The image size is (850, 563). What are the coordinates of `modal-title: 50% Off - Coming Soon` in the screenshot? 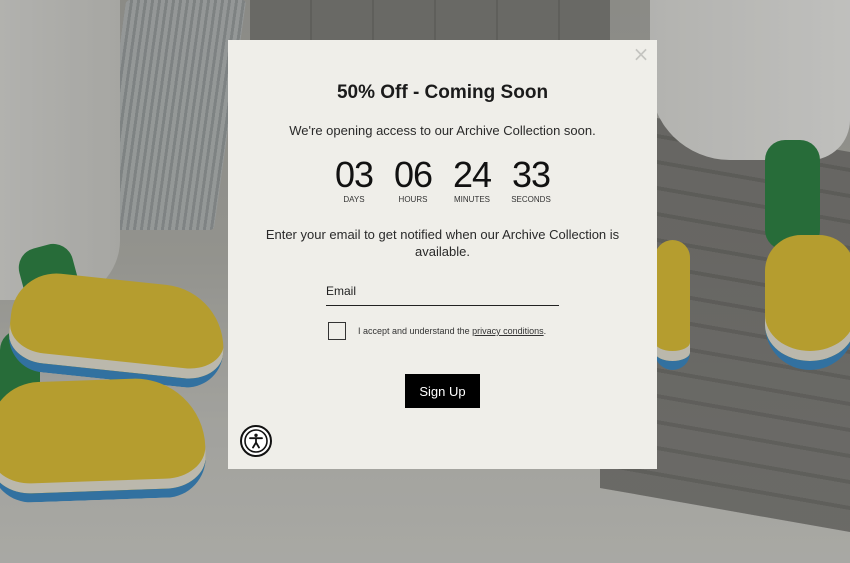 It's located at (442, 92).